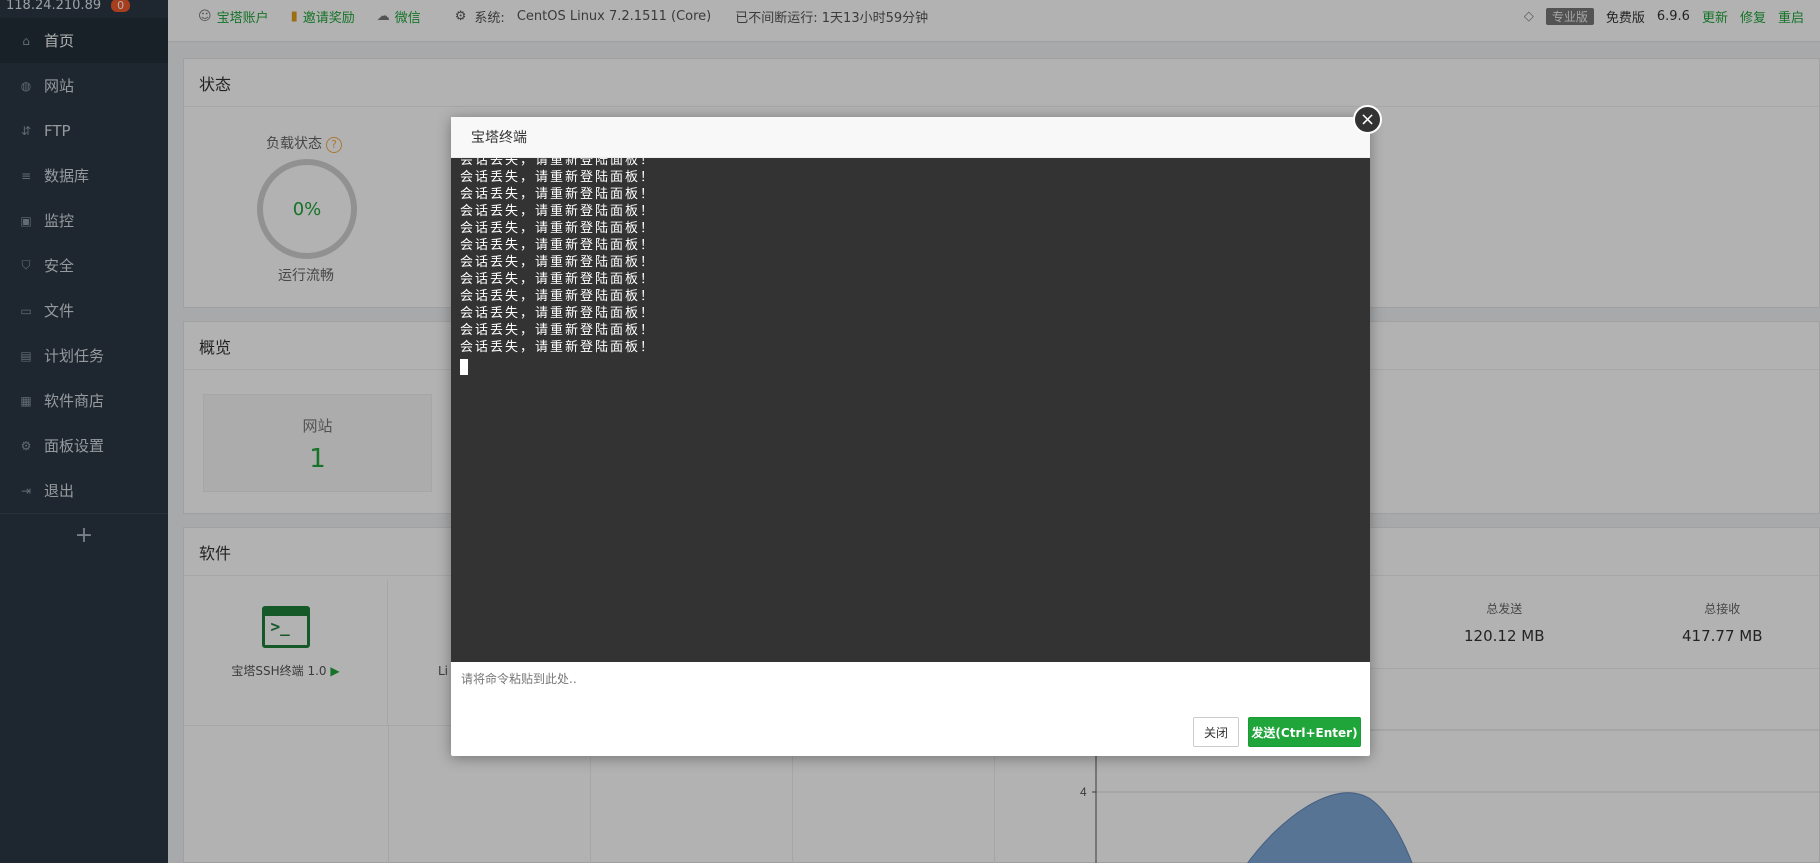 The image size is (1820, 863). Describe the element at coordinates (1216, 732) in the screenshot. I see `close-button: 关闭` at that location.